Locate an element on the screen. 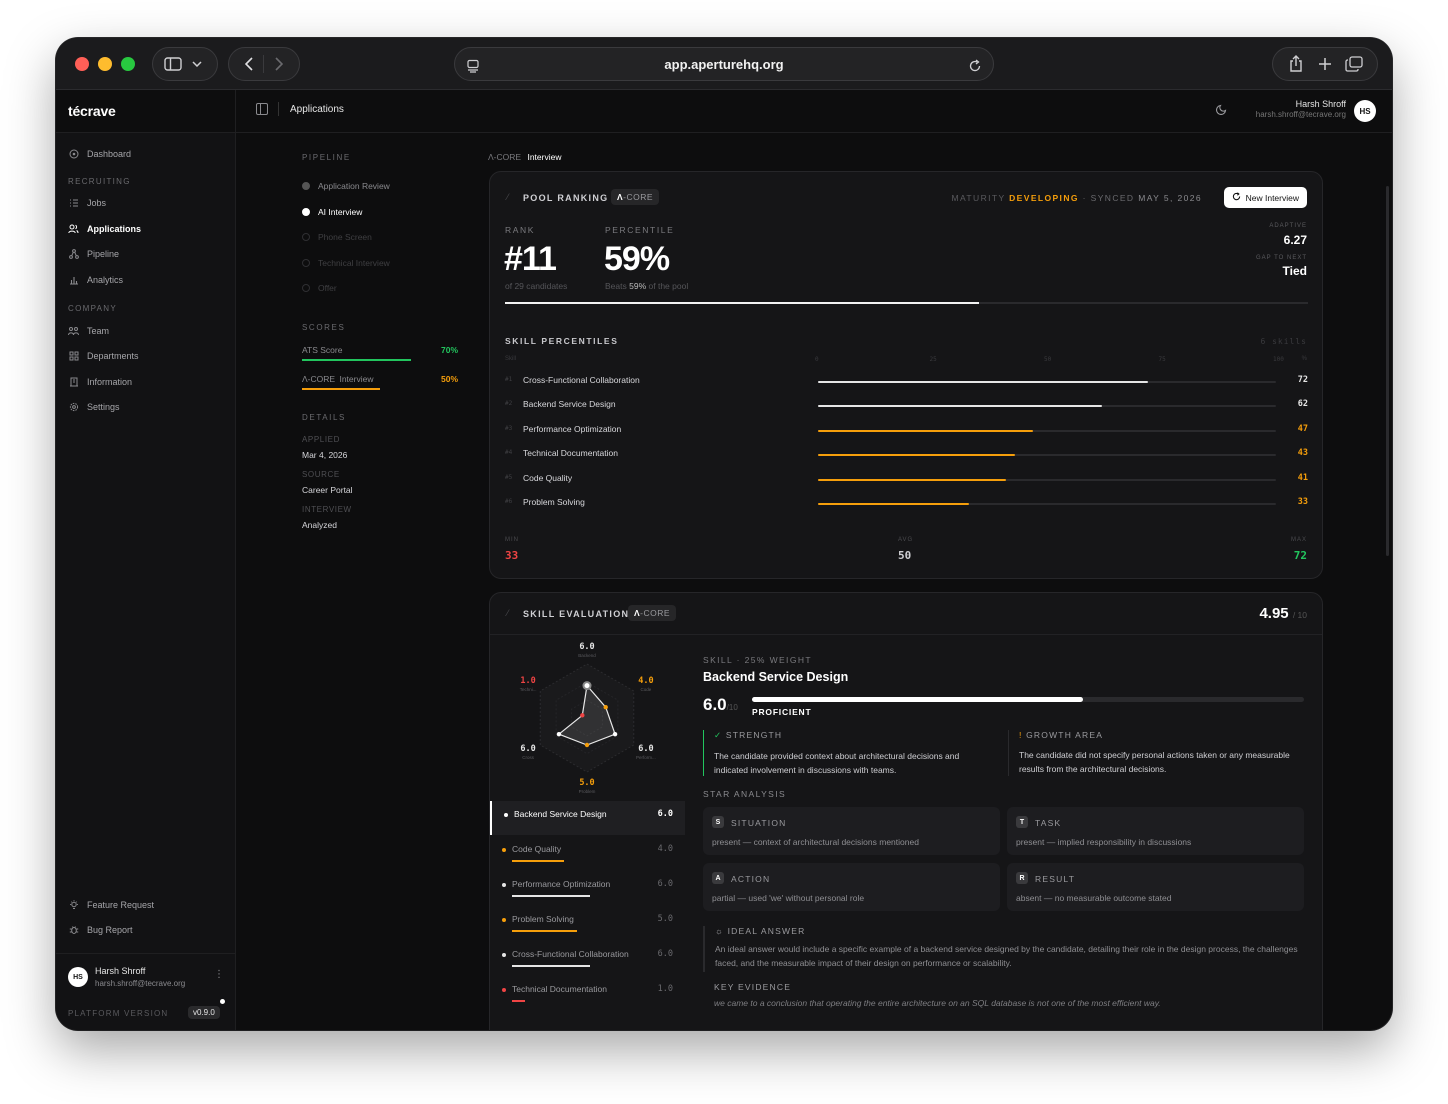 The height and width of the screenshot is (1104, 1448). new-interview-button: New Interview is located at coordinates (1265, 197).